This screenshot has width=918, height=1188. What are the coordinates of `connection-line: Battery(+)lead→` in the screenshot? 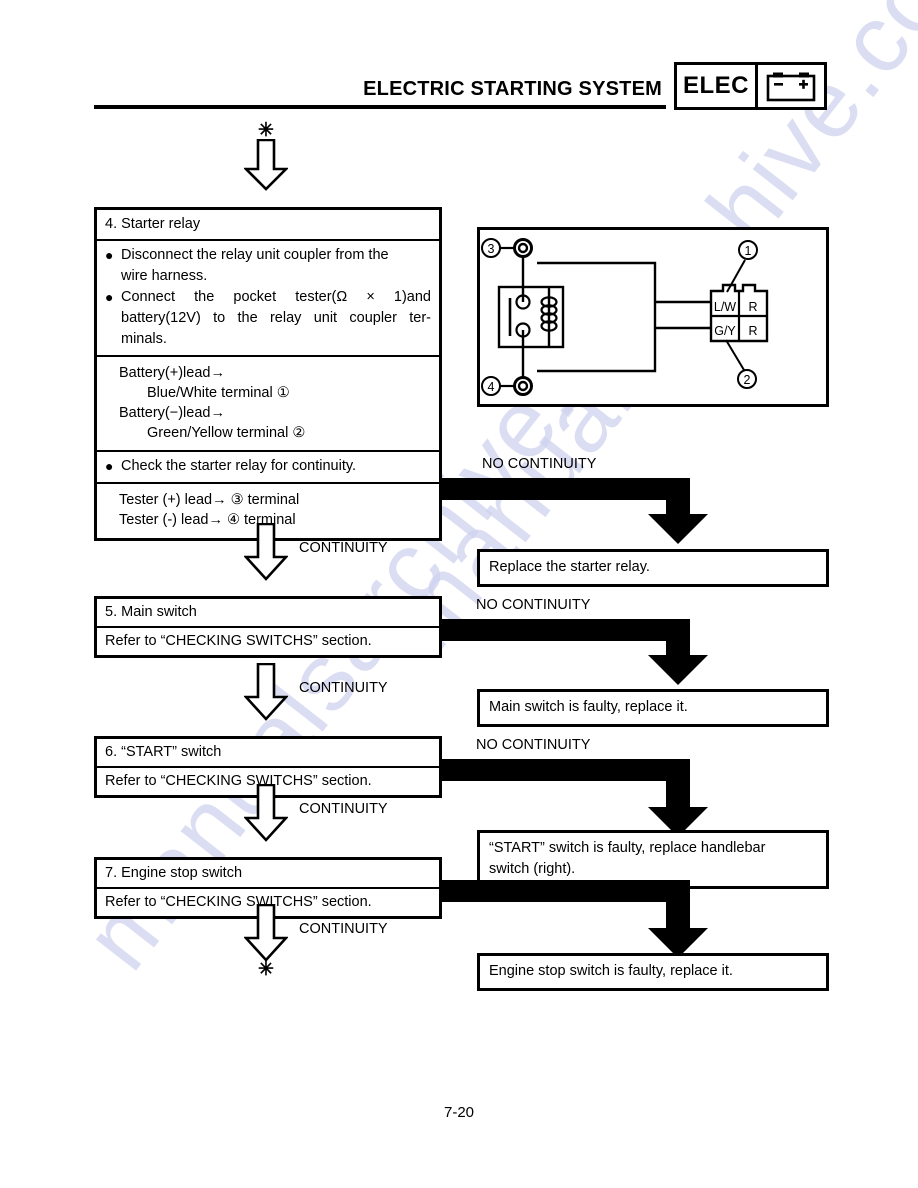 It's located at (172, 373).